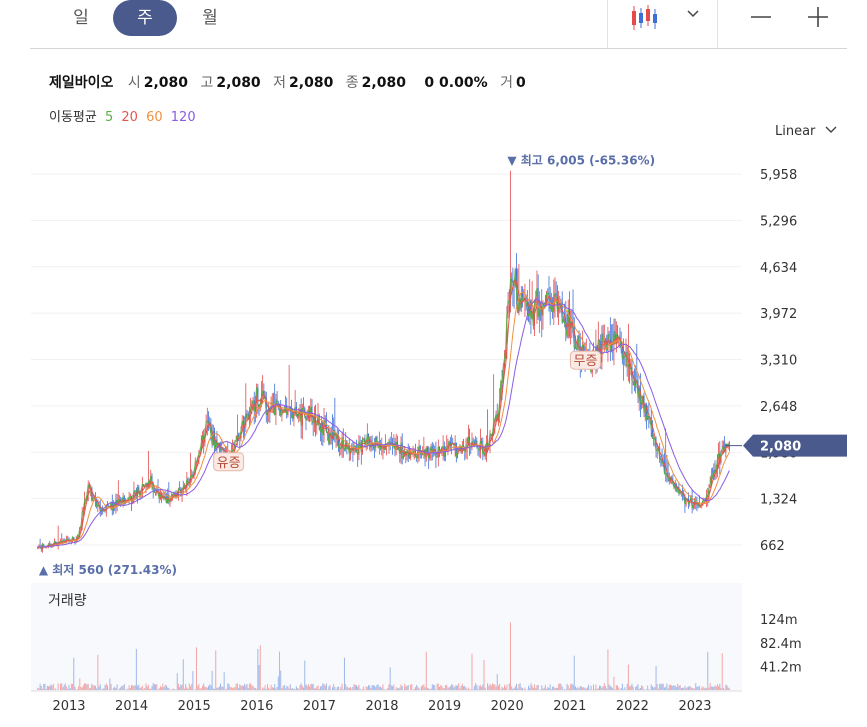  Describe the element at coordinates (507, 706) in the screenshot. I see `time-tick-label: 2020` at that location.